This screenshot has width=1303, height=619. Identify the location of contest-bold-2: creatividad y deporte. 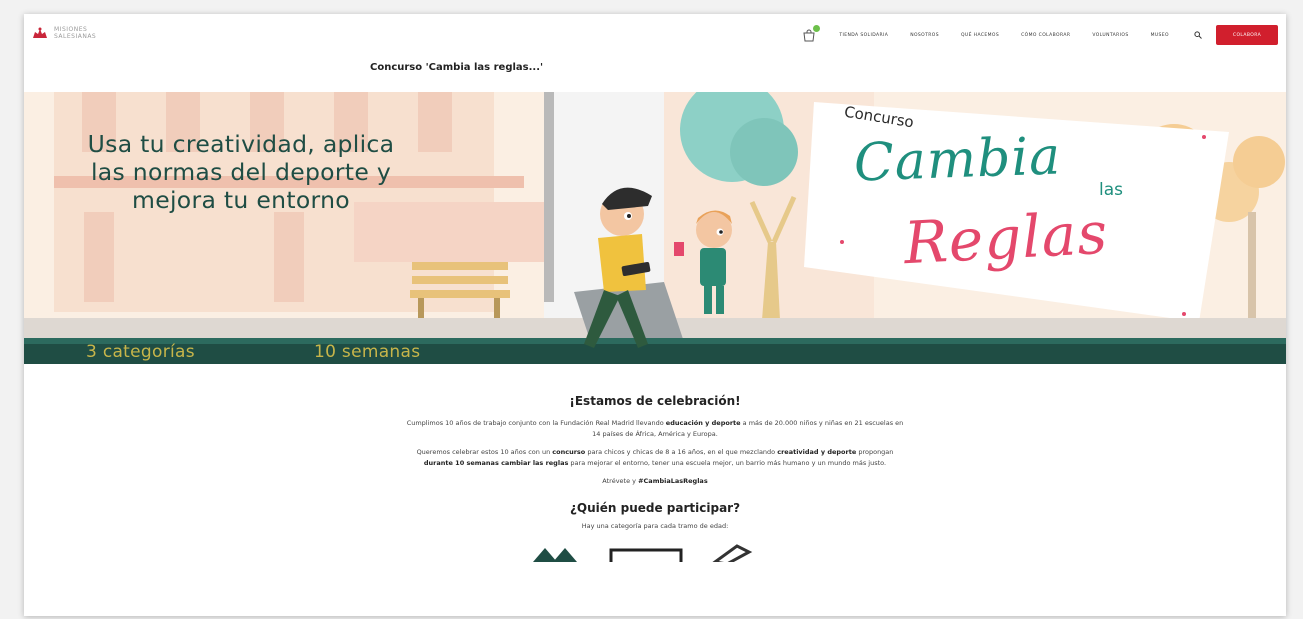
(817, 452).